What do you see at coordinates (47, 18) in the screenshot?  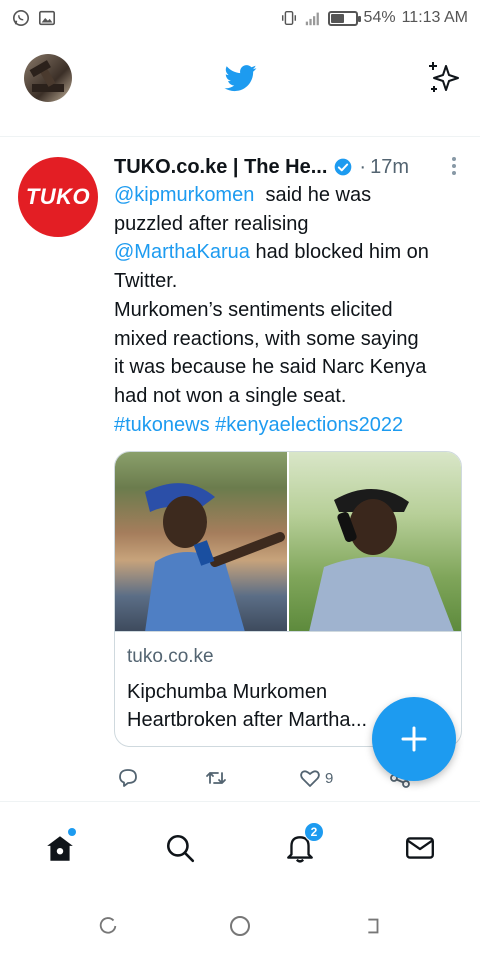 I see `gallery-icon` at bounding box center [47, 18].